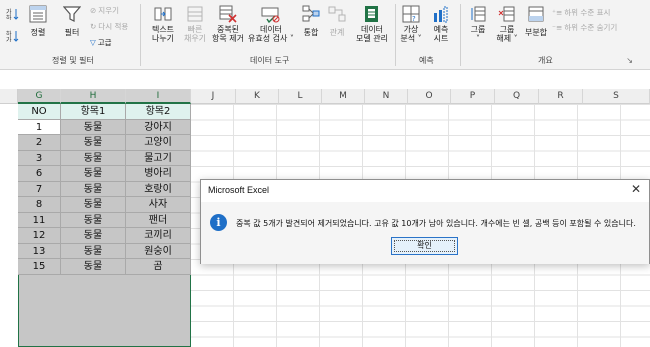 This screenshot has width=650, height=347. I want to click on filter-button: 필터, so click(72, 21).